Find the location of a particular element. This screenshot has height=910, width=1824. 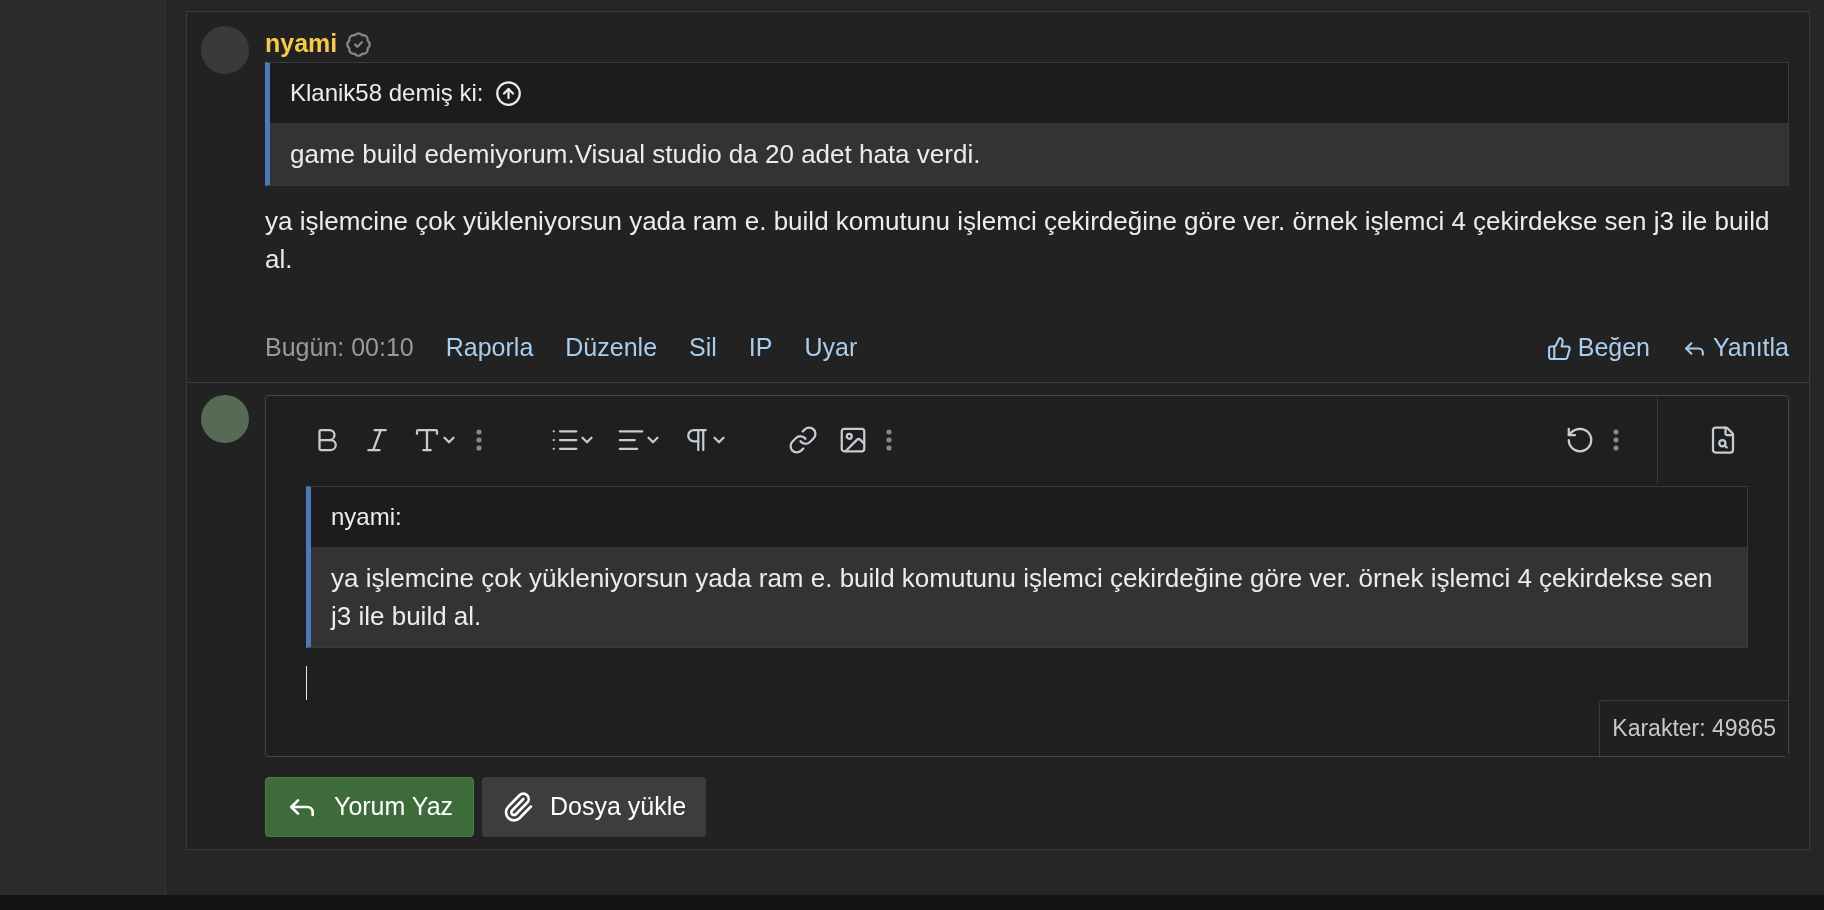

post-action-link: Düzenle is located at coordinates (611, 348).